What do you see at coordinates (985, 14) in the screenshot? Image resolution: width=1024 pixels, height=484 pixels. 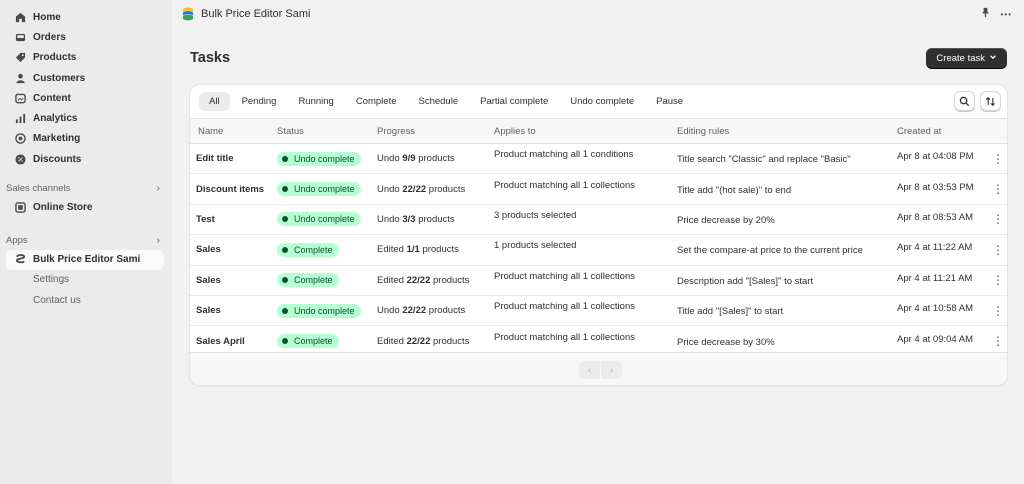 I see `pin-icon` at bounding box center [985, 14].